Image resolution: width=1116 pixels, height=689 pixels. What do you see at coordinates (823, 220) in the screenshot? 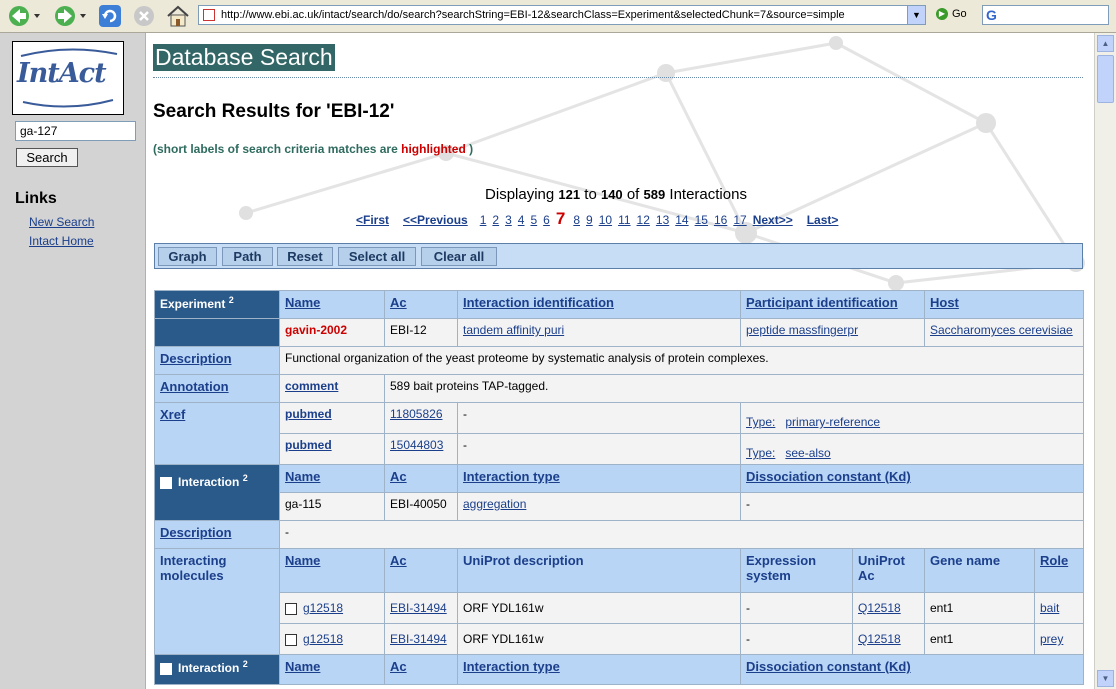
I see `pager-last: Last>` at bounding box center [823, 220].